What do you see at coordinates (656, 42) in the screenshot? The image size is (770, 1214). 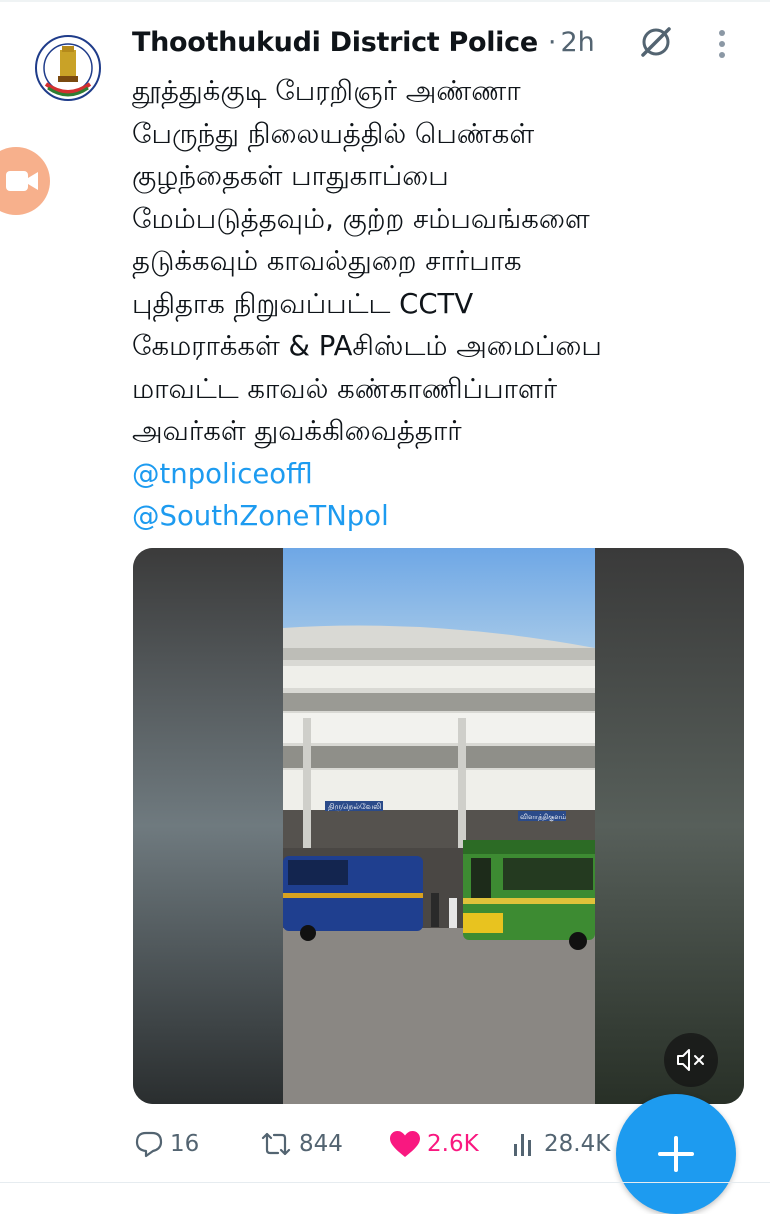 I see `grok-icon` at bounding box center [656, 42].